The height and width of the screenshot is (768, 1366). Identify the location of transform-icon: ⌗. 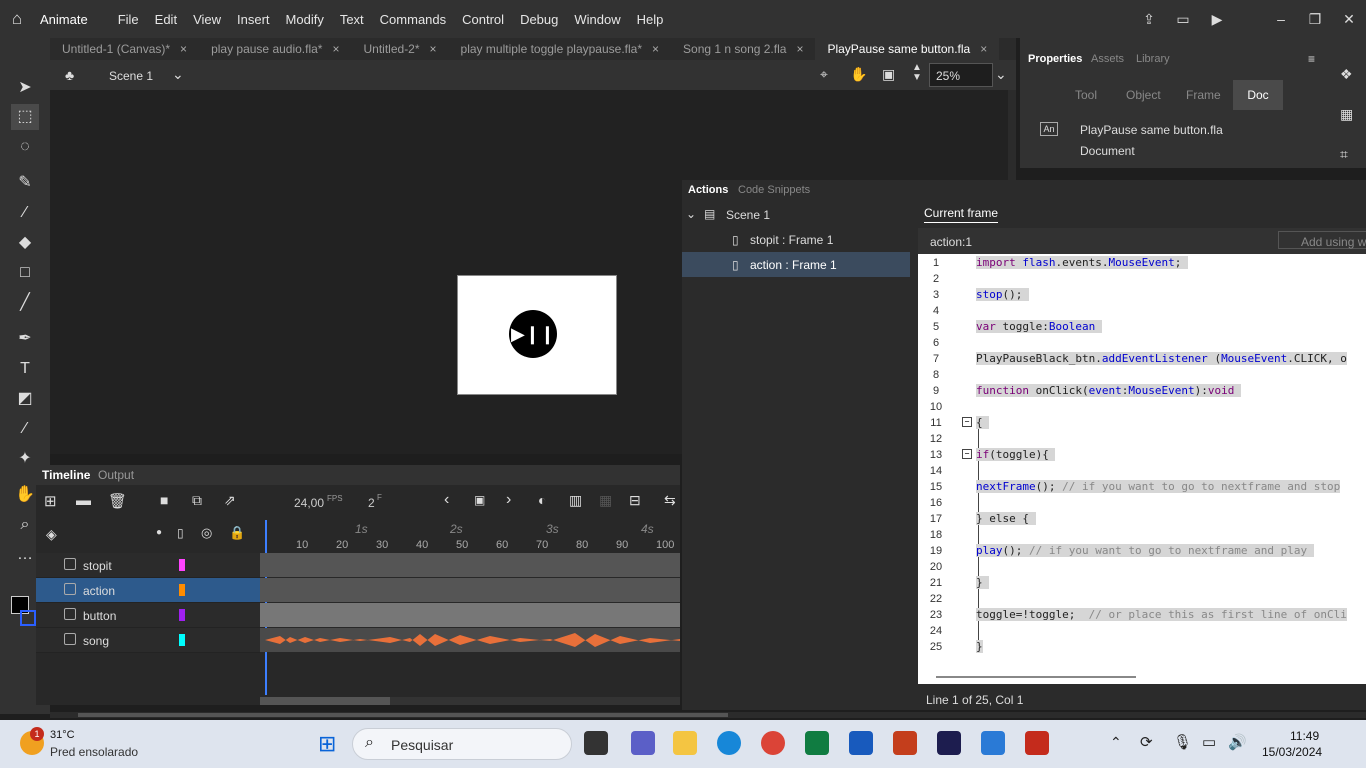
(1344, 154).